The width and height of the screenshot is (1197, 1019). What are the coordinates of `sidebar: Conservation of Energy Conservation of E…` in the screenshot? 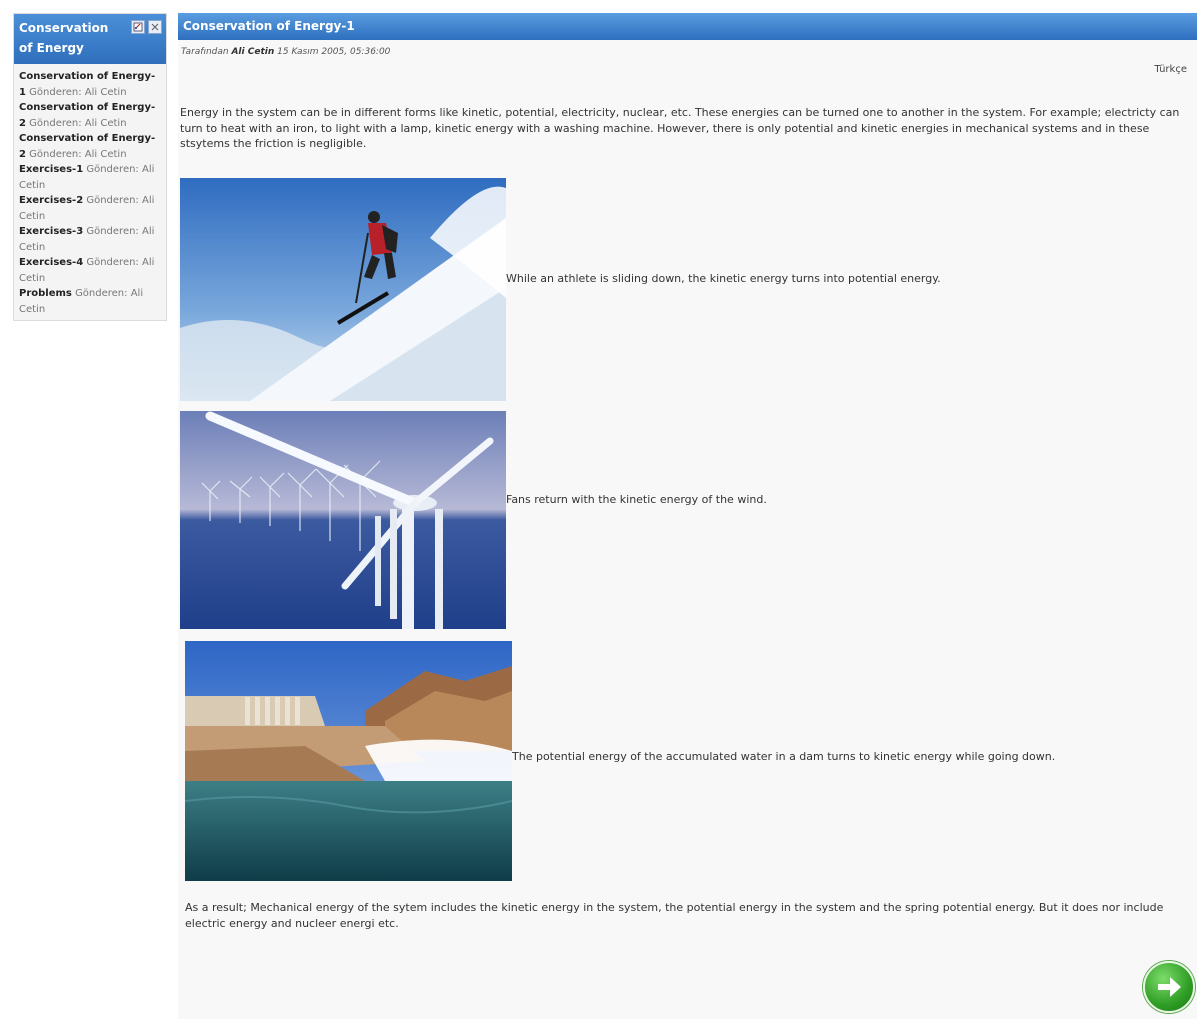 It's located at (90, 167).